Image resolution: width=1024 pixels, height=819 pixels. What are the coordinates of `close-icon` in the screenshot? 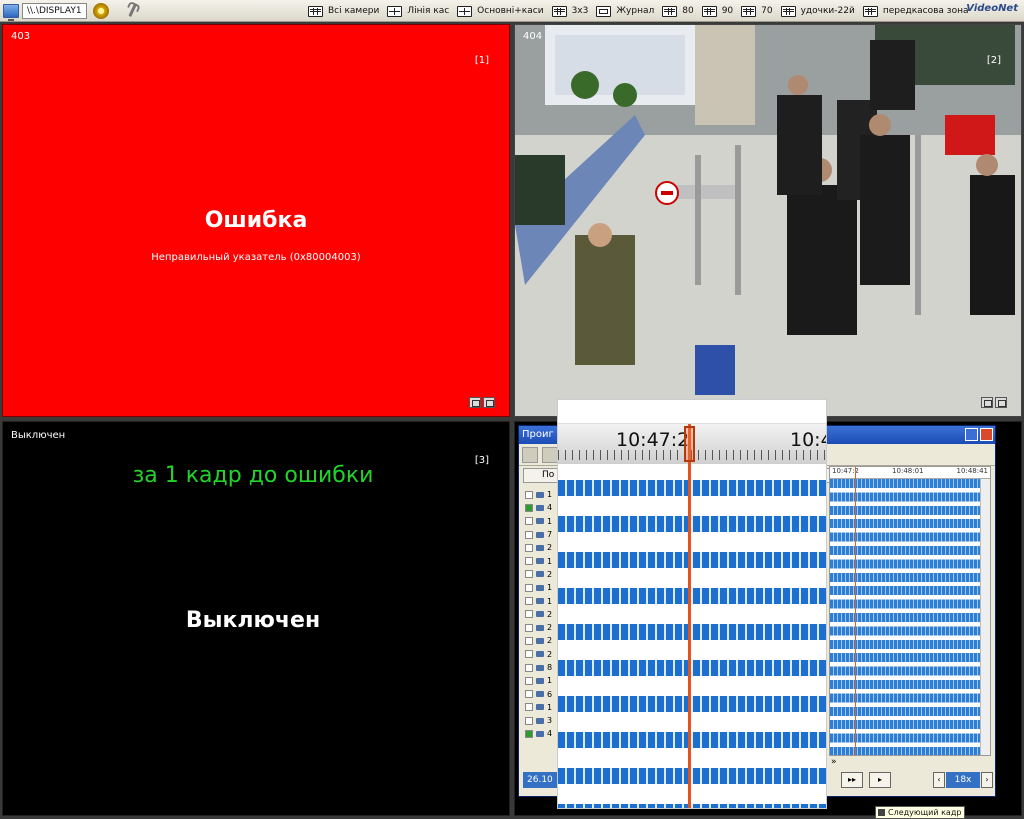 It's located at (986, 434).